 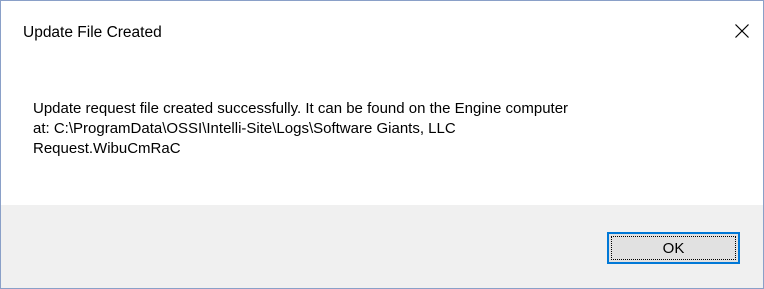 I want to click on close-button, so click(x=742, y=31).